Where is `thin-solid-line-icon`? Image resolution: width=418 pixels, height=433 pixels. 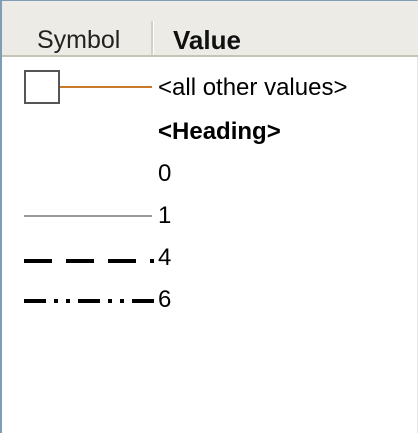 thin-solid-line-icon is located at coordinates (82, 217).